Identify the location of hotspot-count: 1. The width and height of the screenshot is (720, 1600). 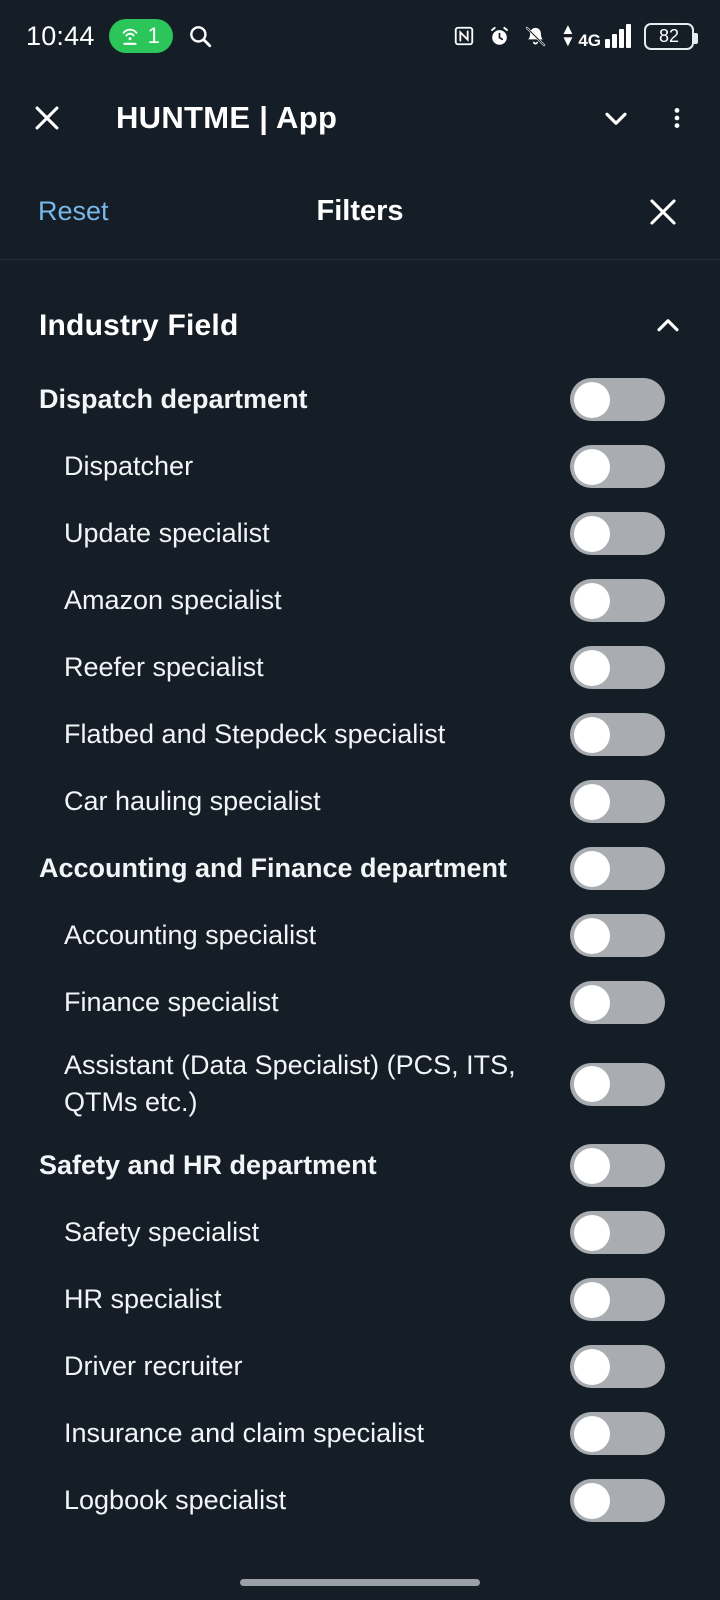
(153, 35).